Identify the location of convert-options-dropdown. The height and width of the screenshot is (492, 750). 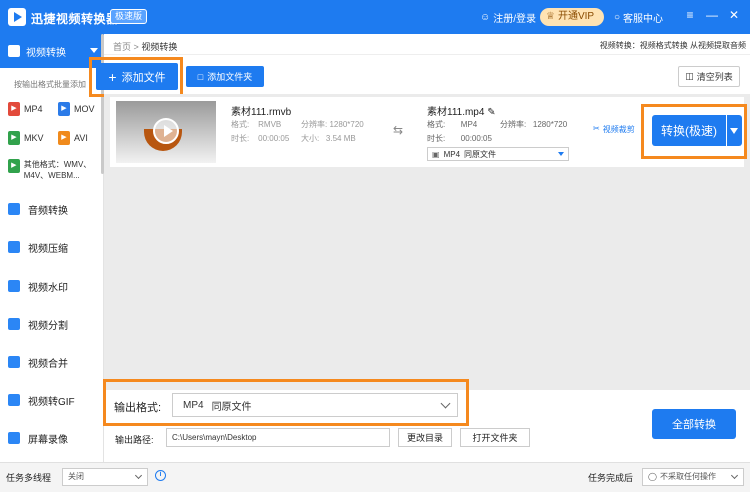
(734, 130).